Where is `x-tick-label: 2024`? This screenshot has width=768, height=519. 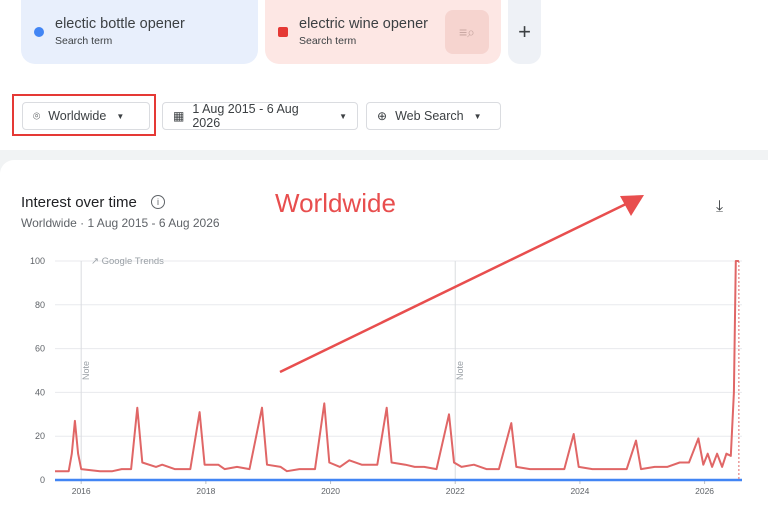 x-tick-label: 2024 is located at coordinates (579, 491).